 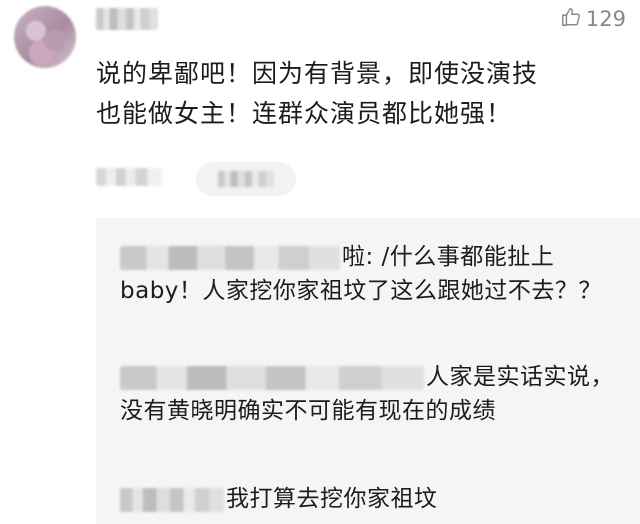 I want to click on like-count: 129, so click(x=605, y=19).